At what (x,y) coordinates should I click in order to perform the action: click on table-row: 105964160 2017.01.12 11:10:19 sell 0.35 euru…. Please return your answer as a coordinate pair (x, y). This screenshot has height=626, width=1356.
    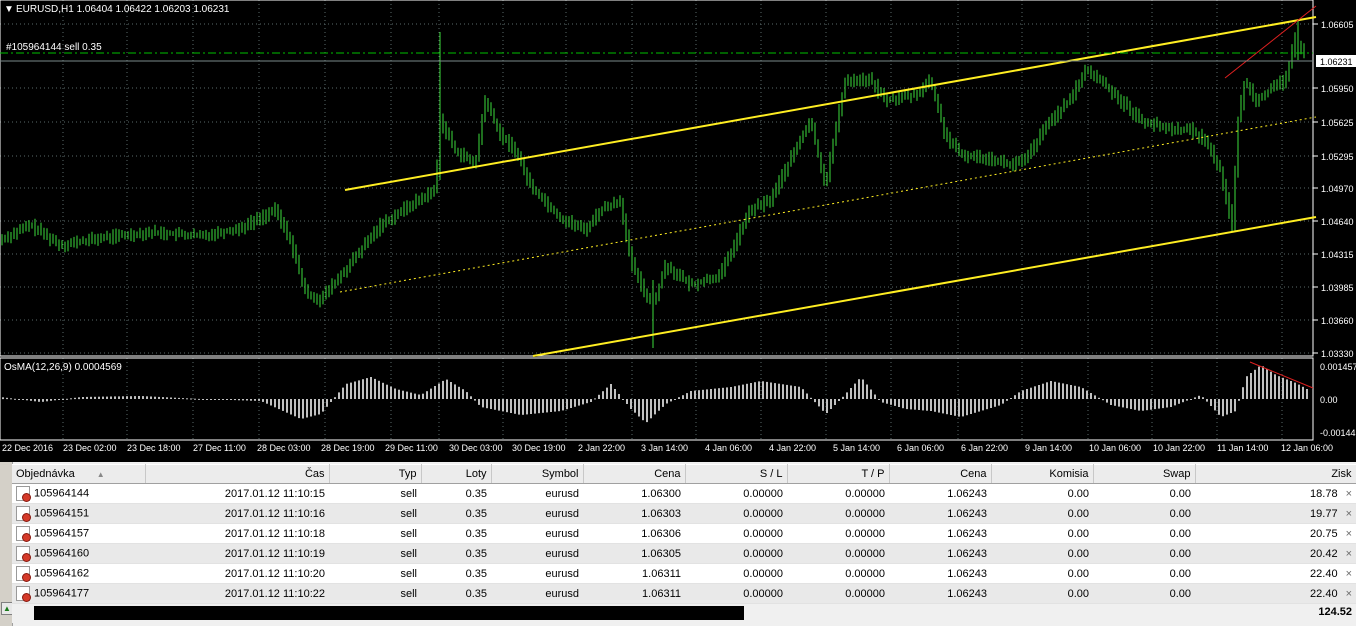
    Looking at the image, I should click on (684, 553).